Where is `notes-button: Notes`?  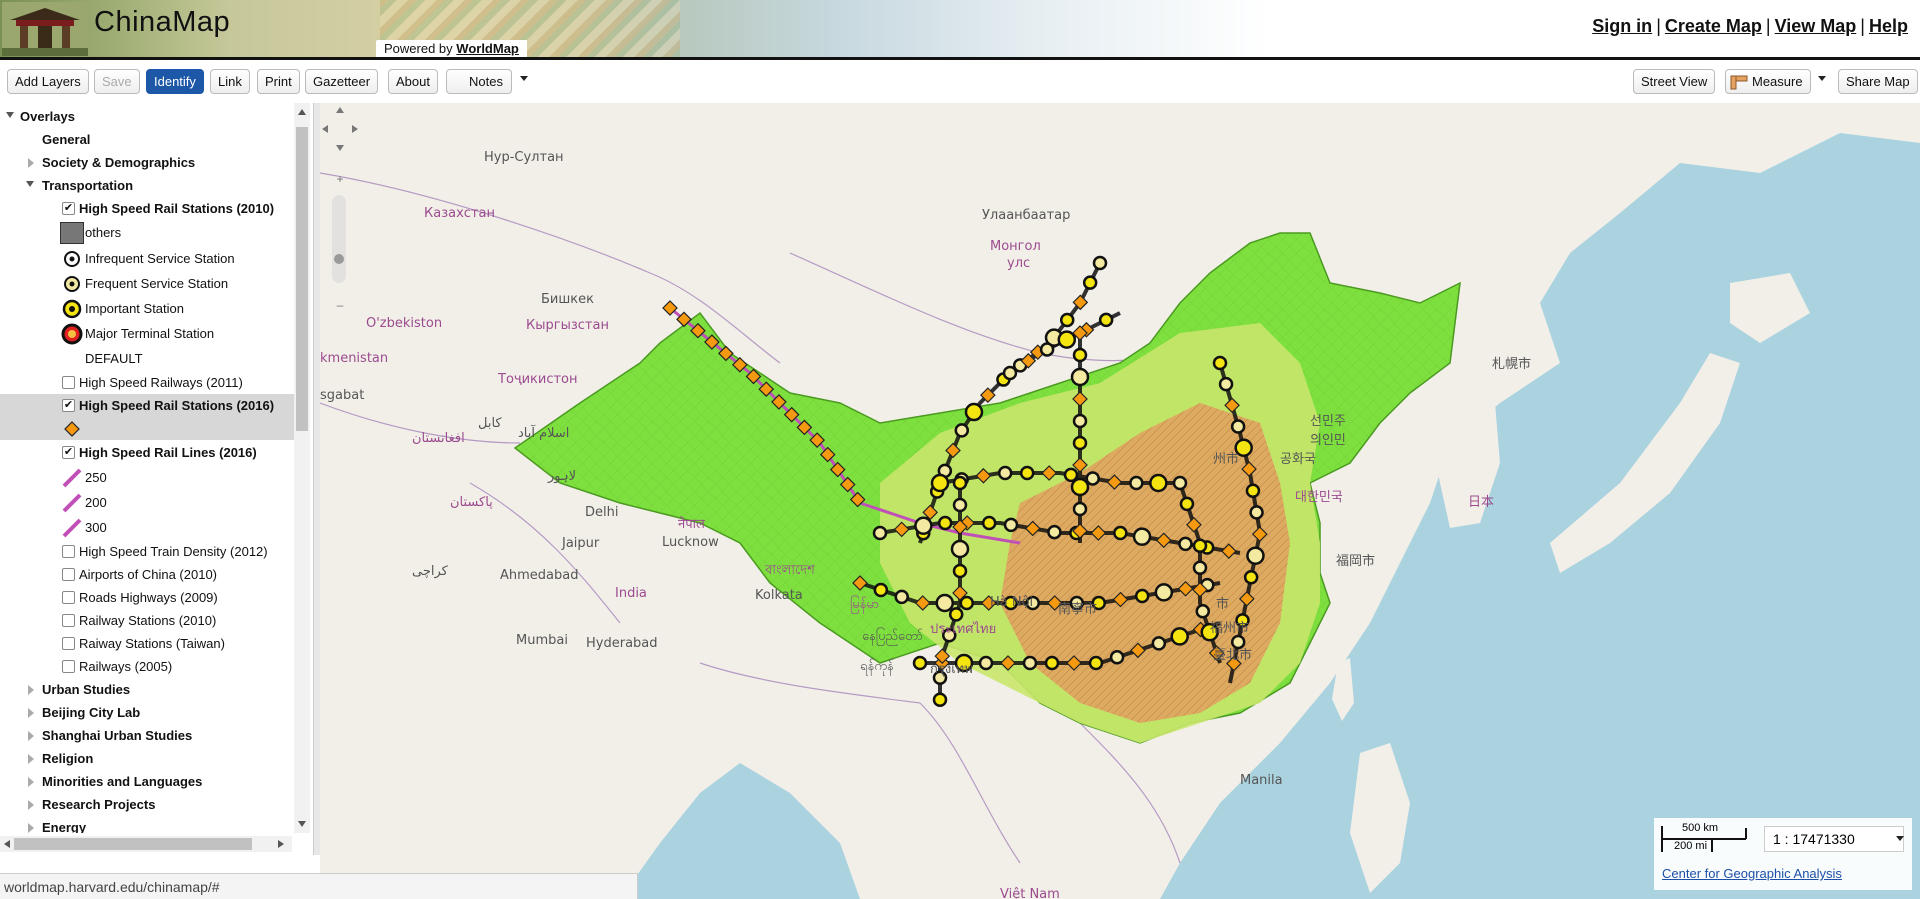
notes-button: Notes is located at coordinates (479, 81).